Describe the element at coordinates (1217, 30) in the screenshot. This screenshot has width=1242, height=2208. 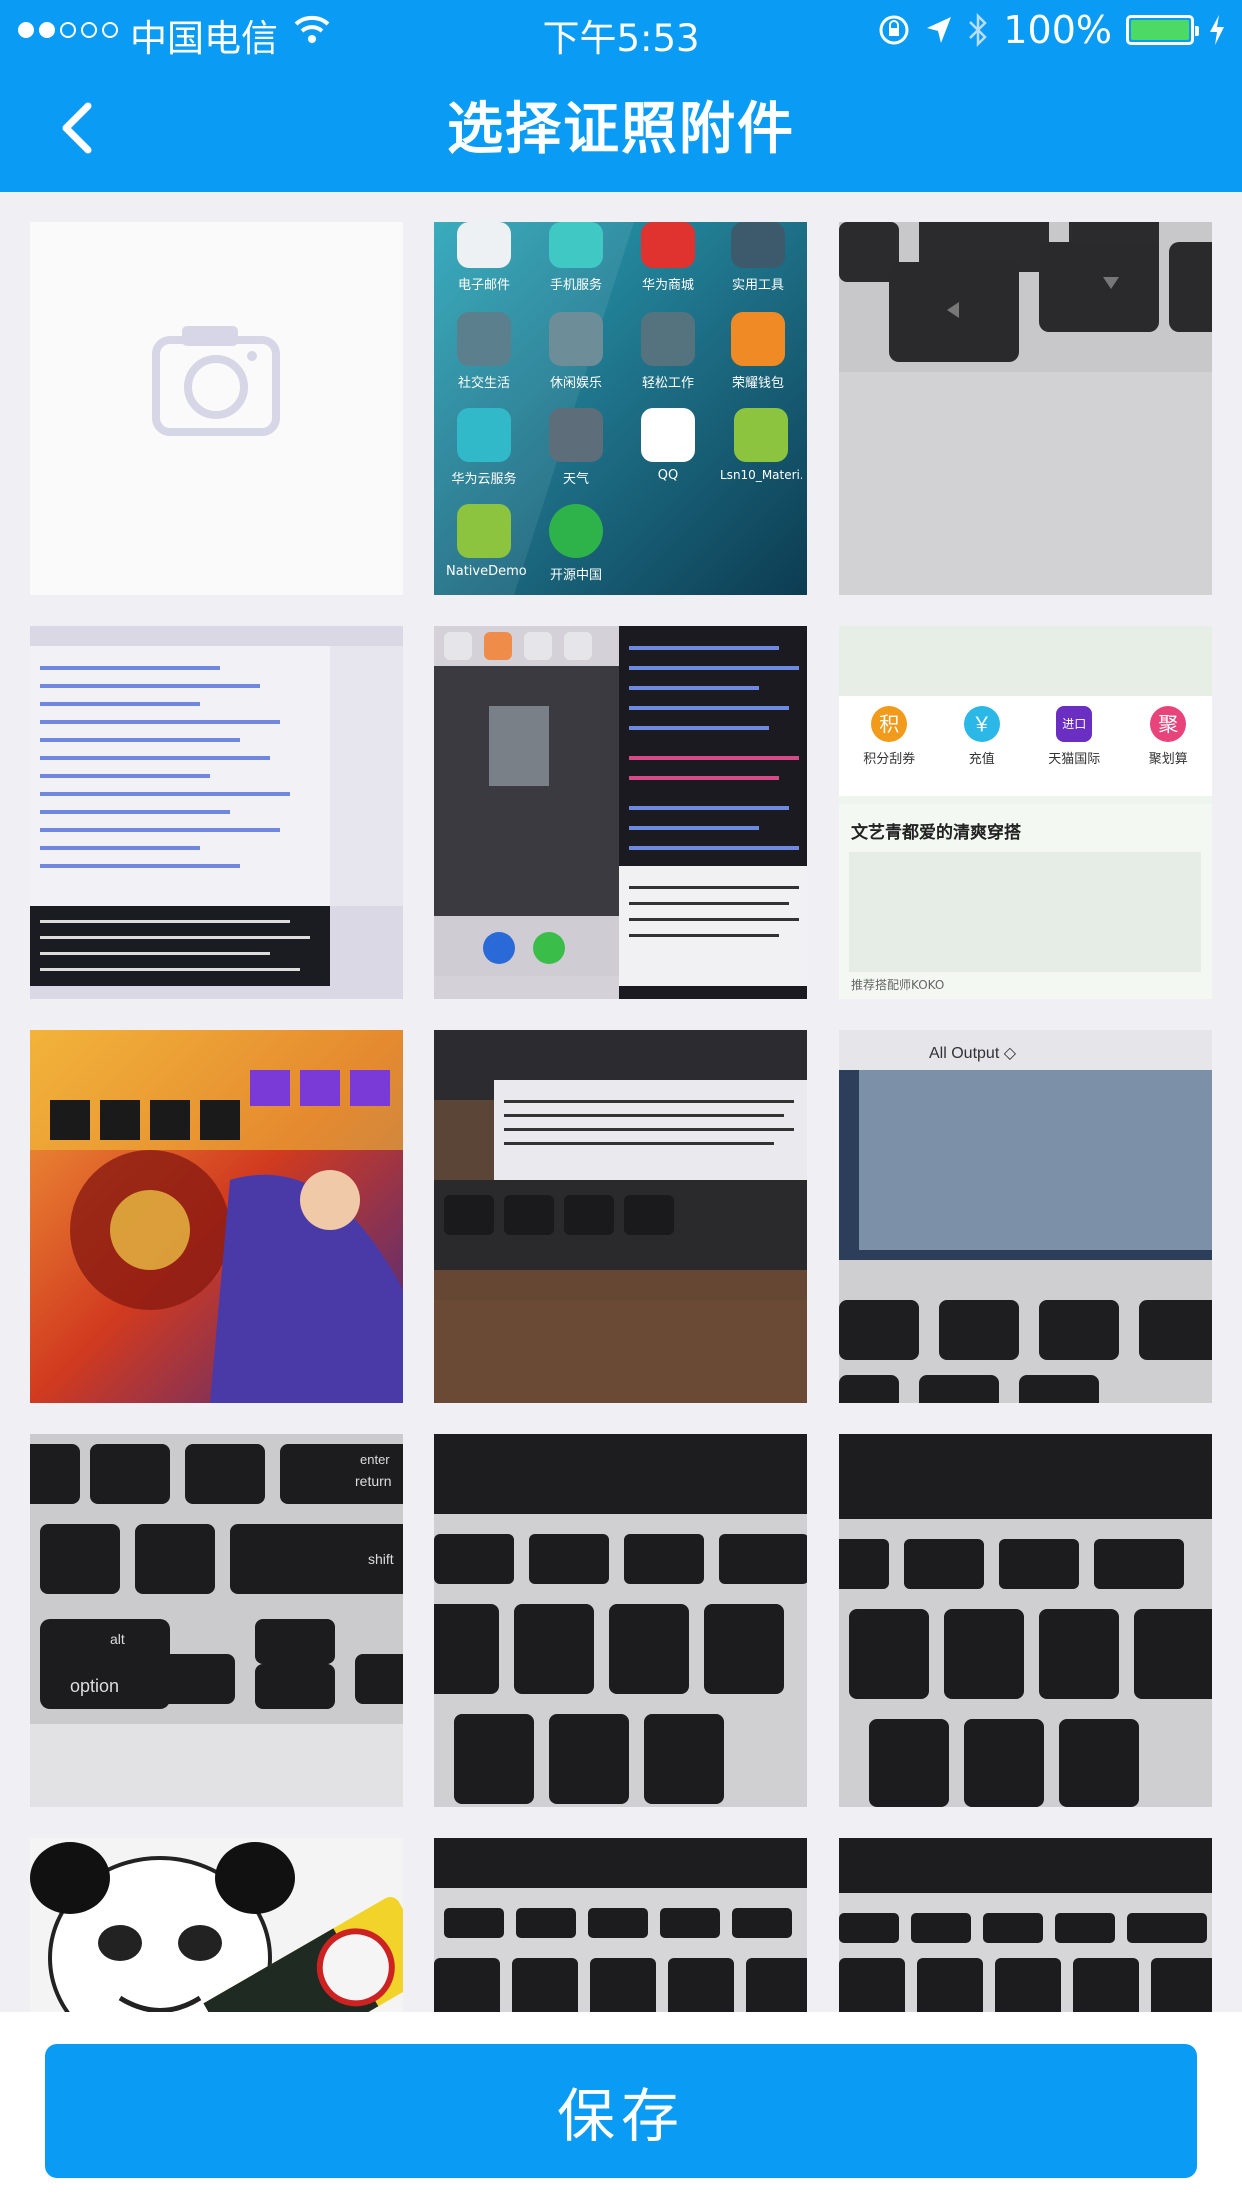
I see `charging-icon` at that location.